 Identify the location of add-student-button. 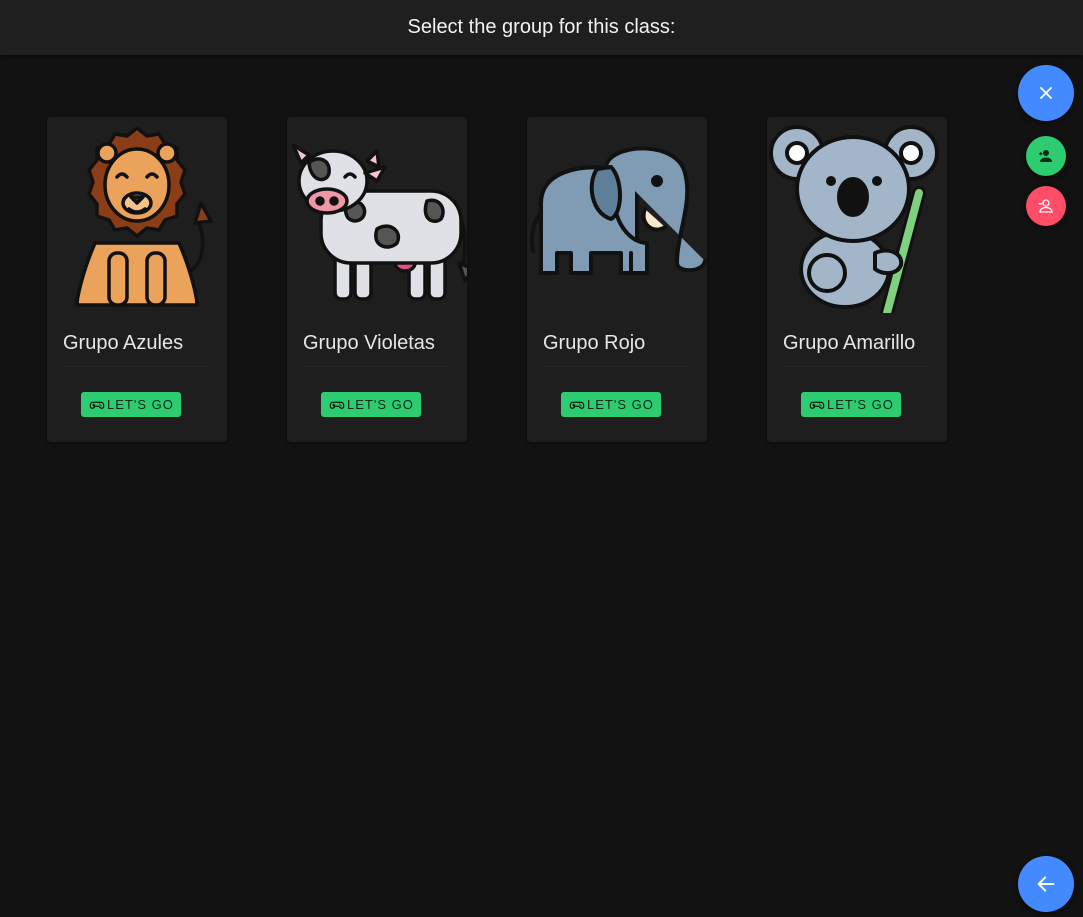
(1046, 156).